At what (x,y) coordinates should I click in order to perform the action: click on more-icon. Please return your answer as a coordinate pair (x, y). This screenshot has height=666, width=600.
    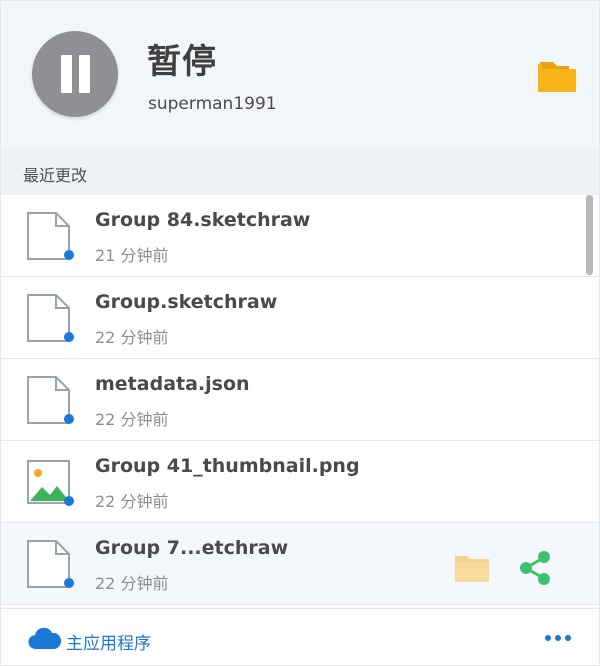
    Looking at the image, I should click on (558, 639).